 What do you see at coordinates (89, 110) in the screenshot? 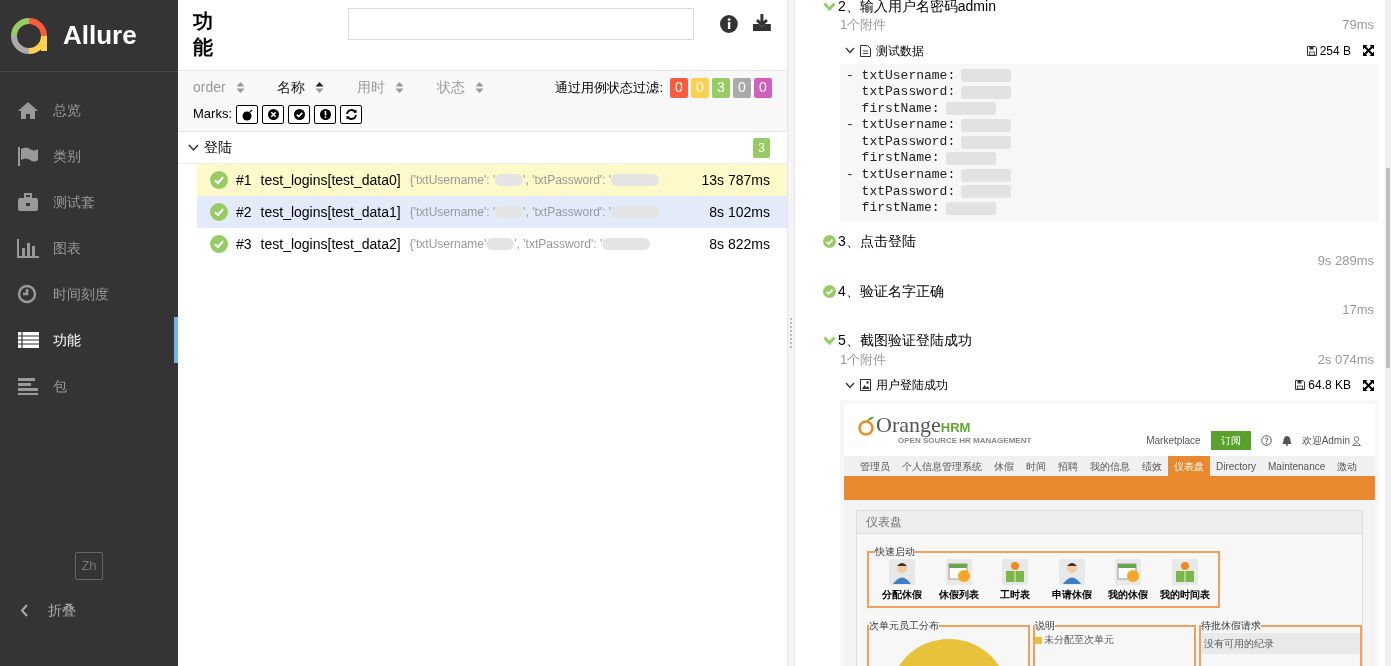
I see `sidebar-item: 总览` at bounding box center [89, 110].